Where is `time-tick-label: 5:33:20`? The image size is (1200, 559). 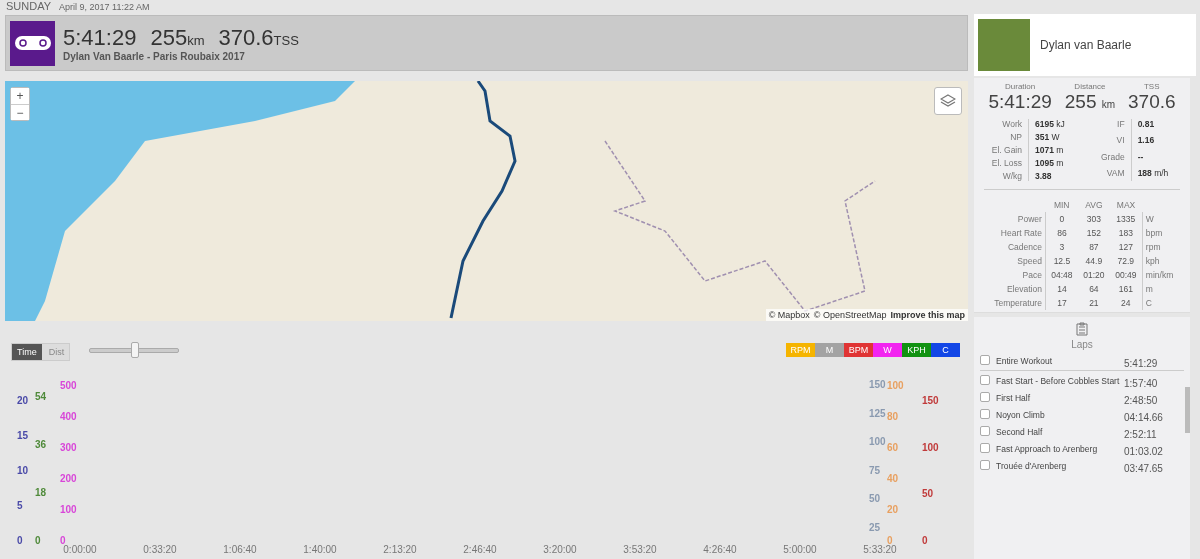
time-tick-label: 5:33:20 is located at coordinates (880, 549).